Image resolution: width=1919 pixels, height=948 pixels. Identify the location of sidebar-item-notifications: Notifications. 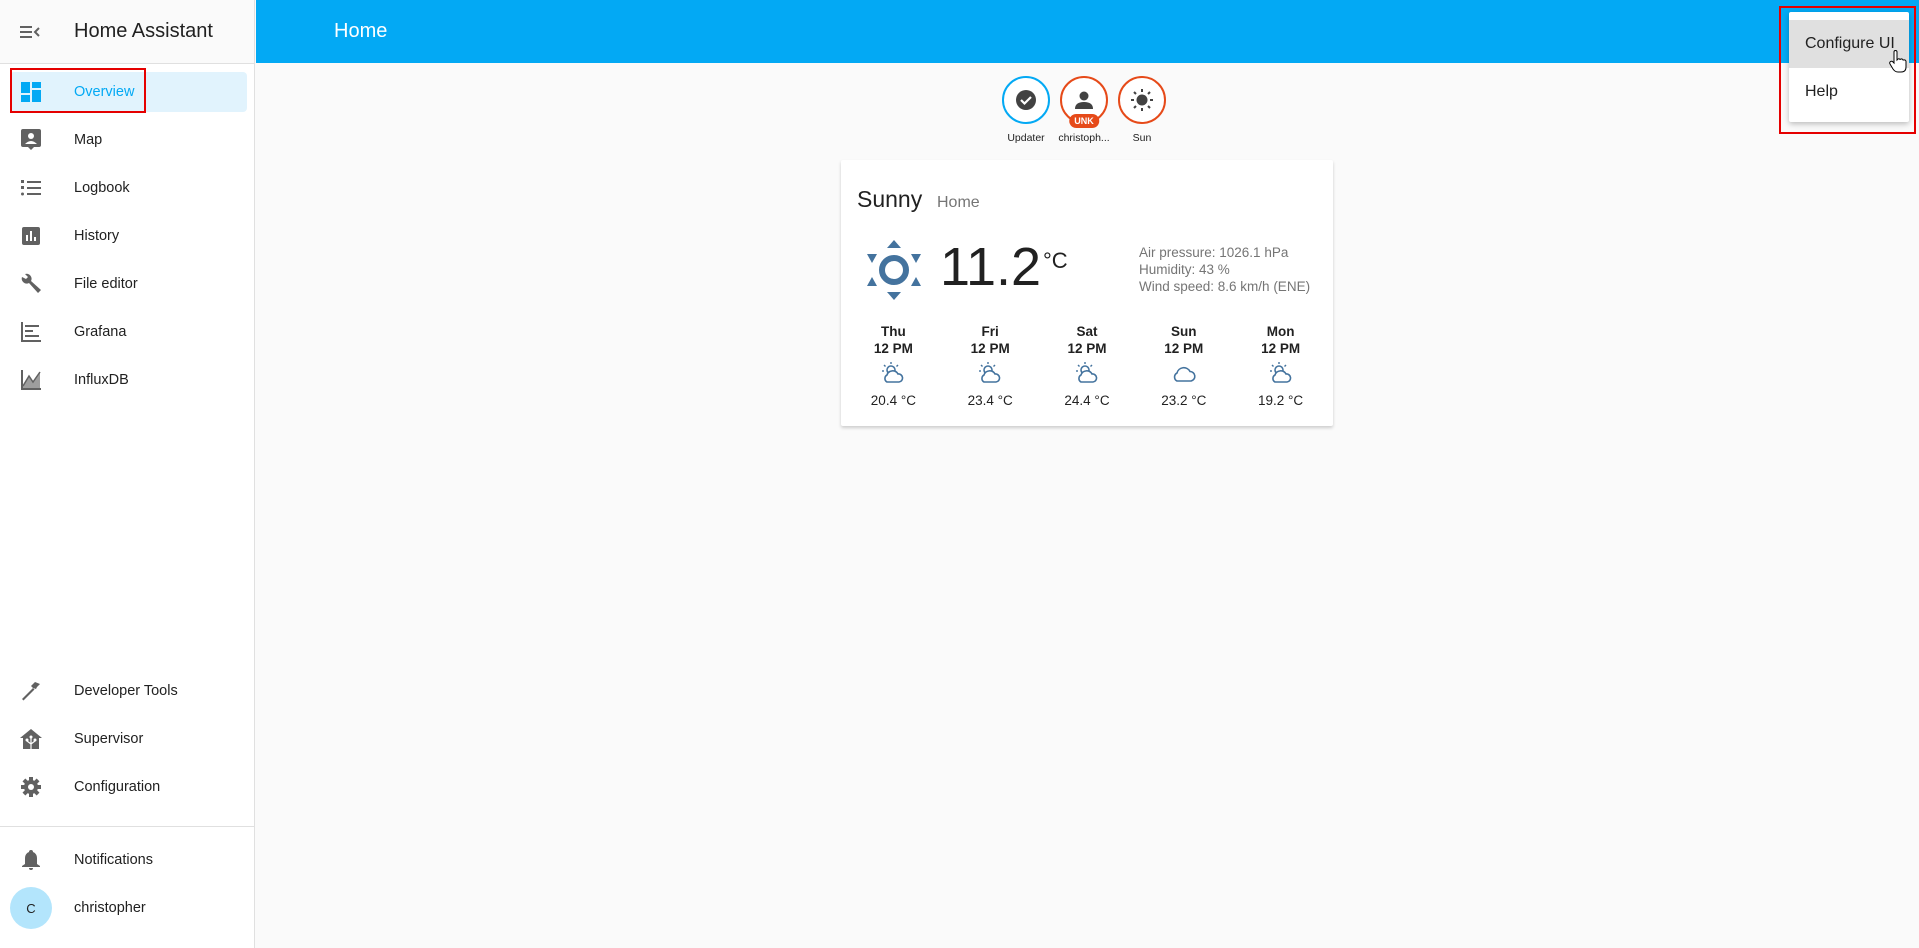
(128, 860).